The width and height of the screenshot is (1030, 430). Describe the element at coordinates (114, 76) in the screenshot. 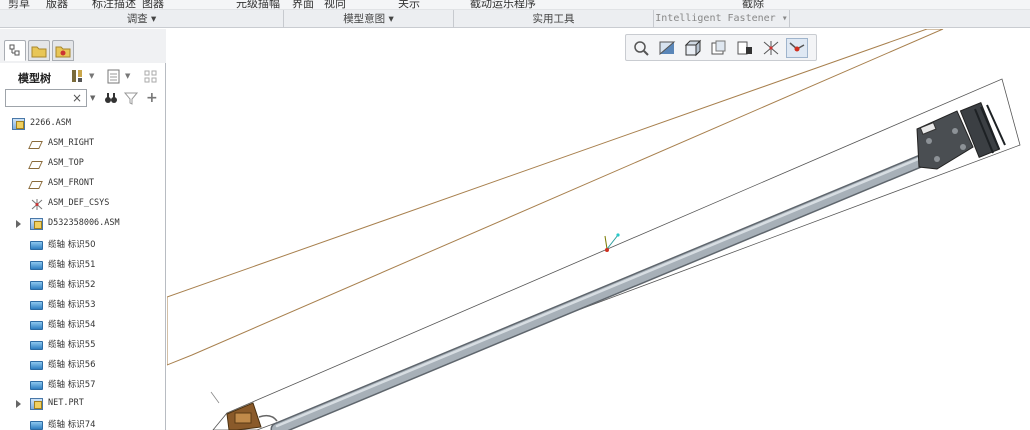

I see `show-icon` at that location.